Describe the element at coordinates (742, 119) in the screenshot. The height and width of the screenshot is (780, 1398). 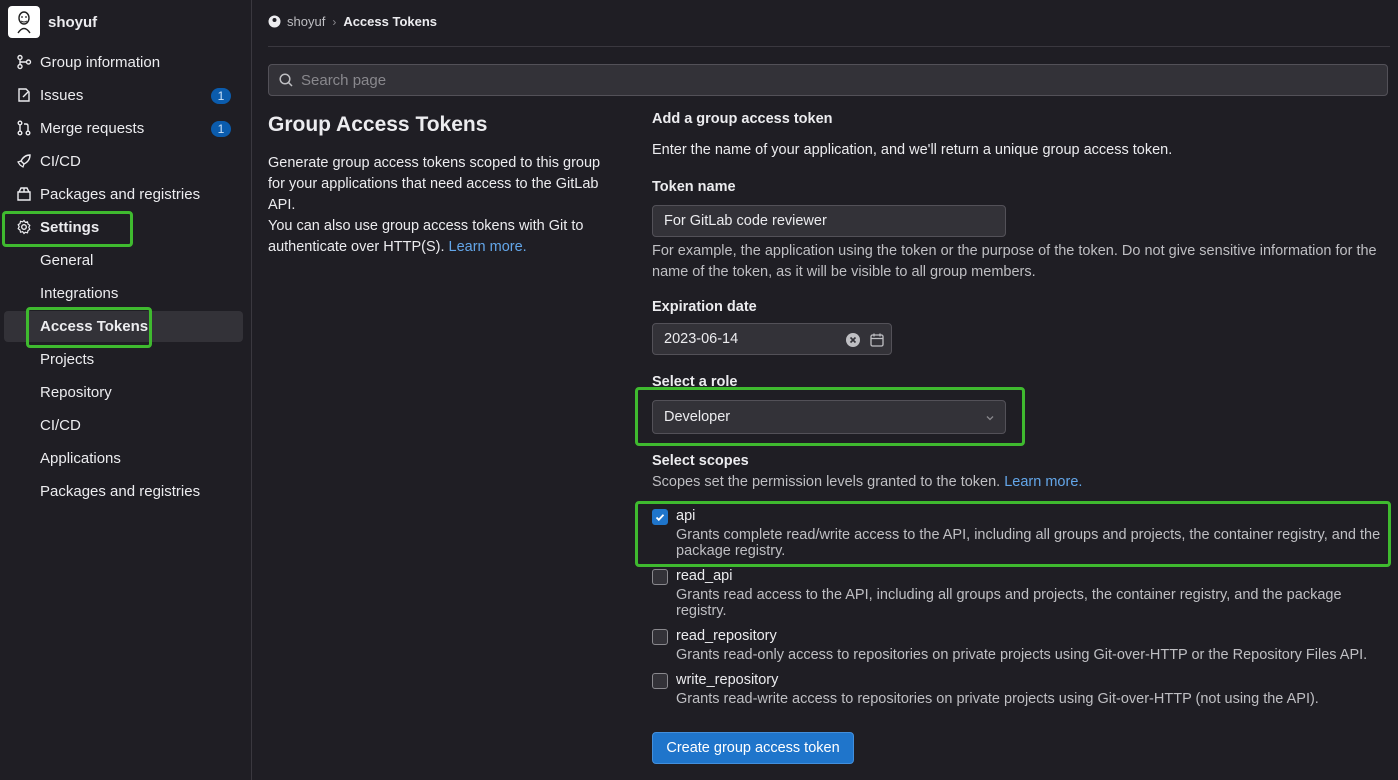
I see `form-heading: Add a group access token` at that location.